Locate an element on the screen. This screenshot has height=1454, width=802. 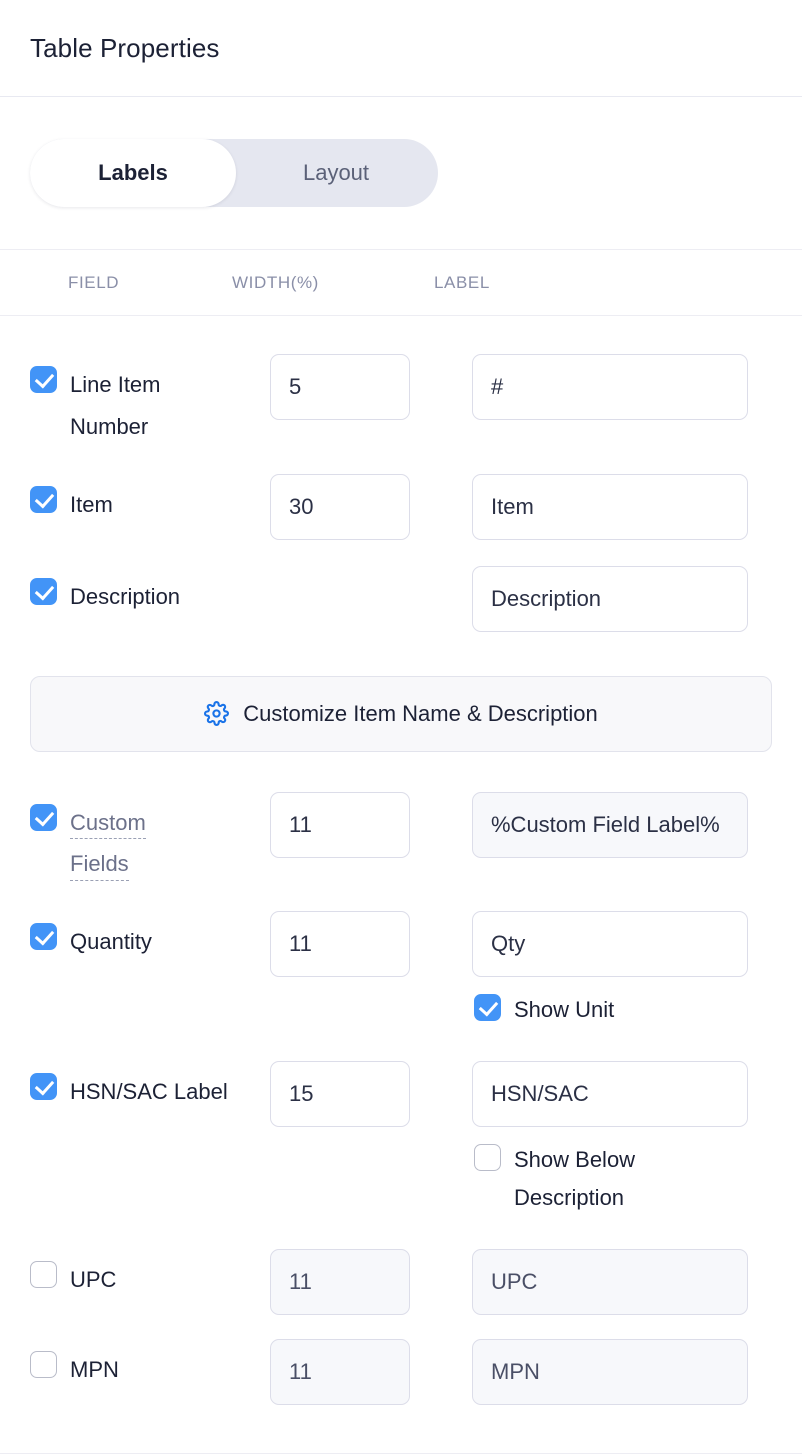
customize-button-wrap: Customize Item Name & Description is located at coordinates (401, 713).